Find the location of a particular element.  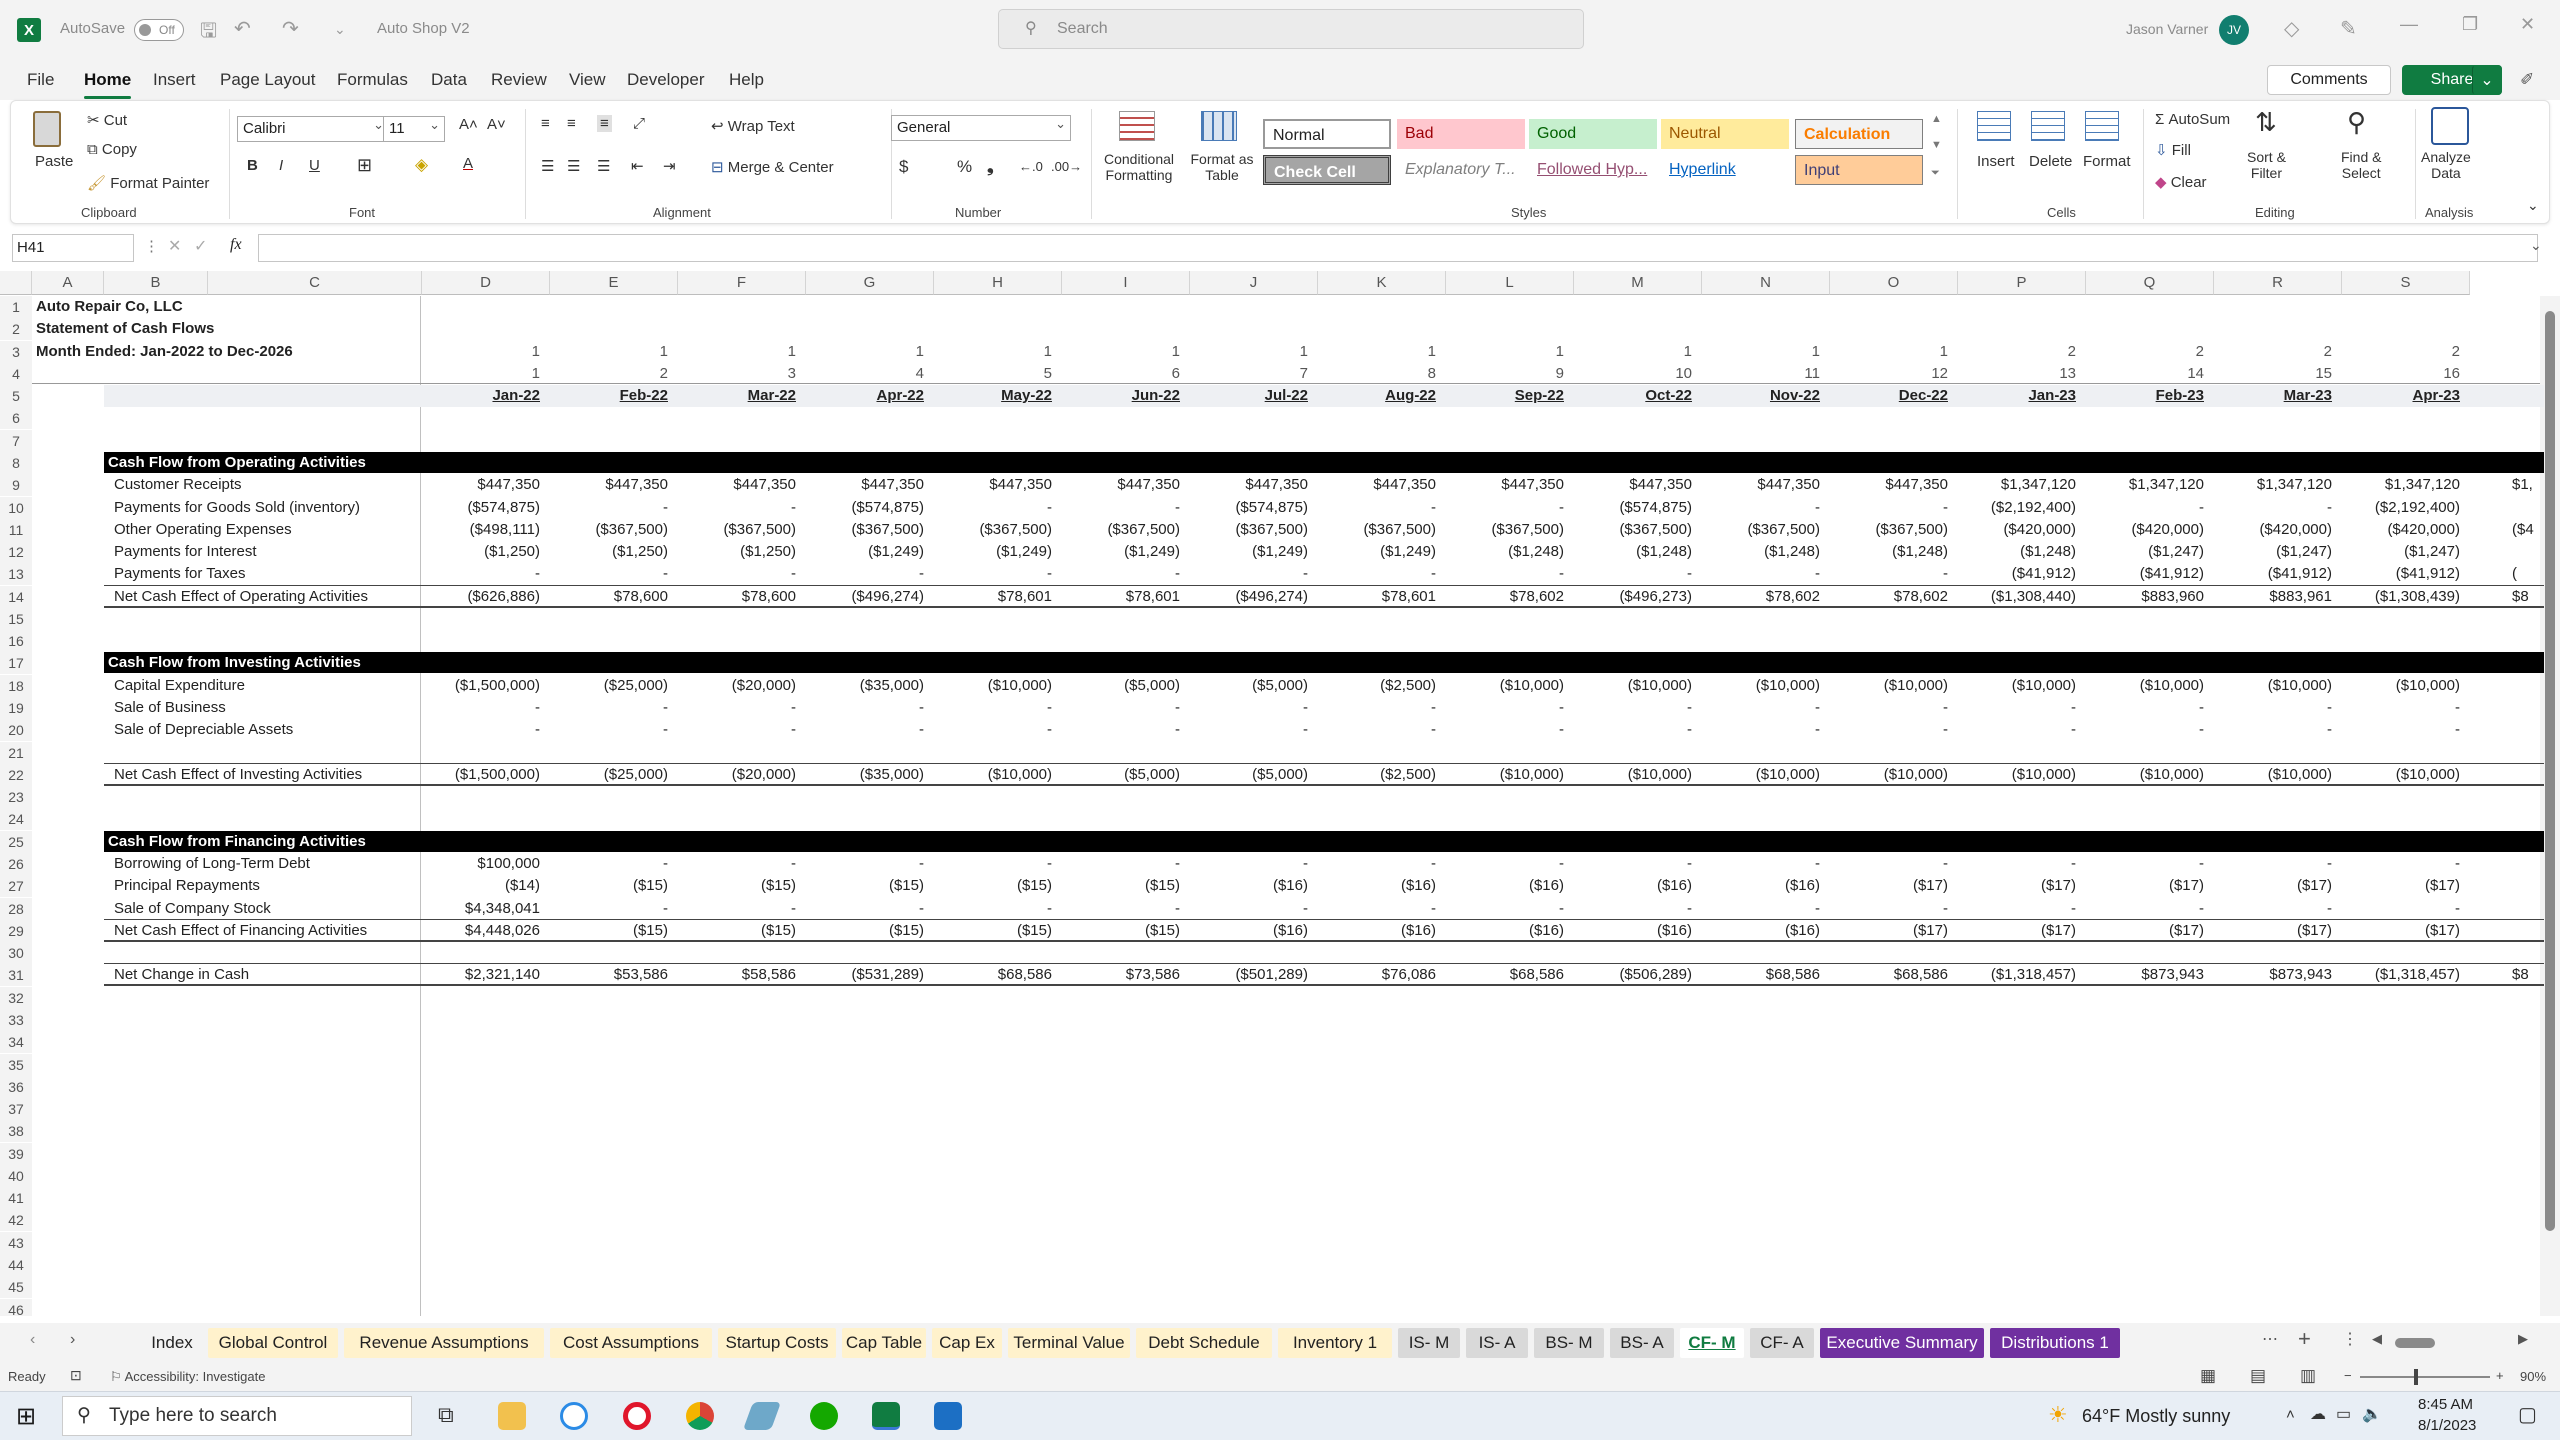

number-format-select: General is located at coordinates (981, 126).